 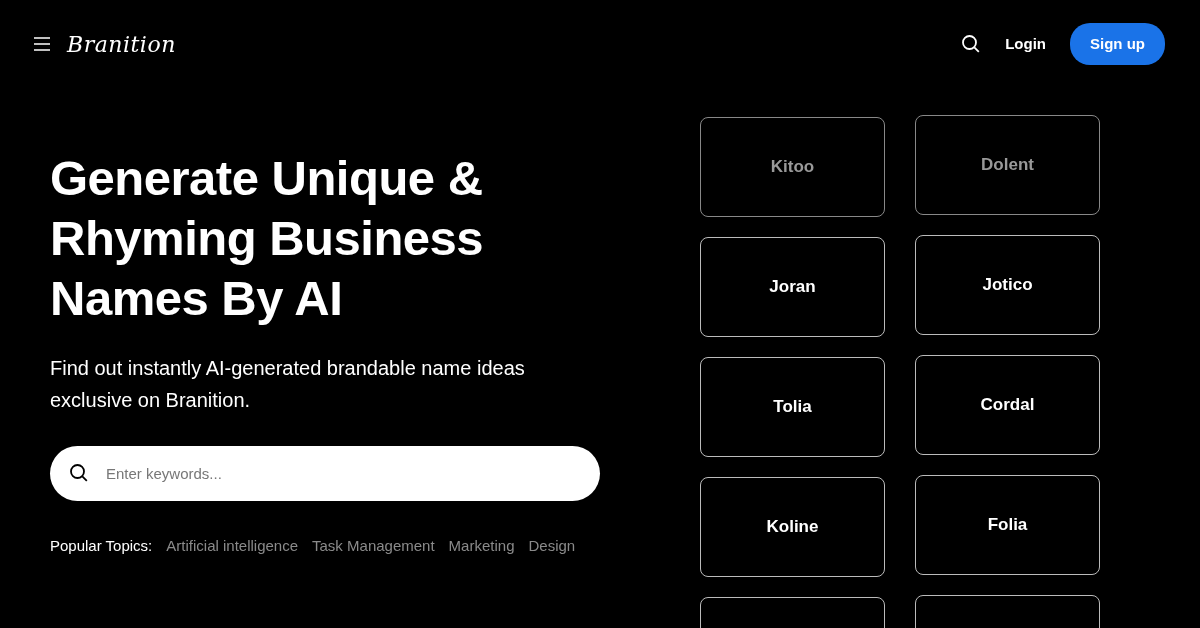 What do you see at coordinates (101, 546) in the screenshot?
I see `topics-label: Popular Topics:` at bounding box center [101, 546].